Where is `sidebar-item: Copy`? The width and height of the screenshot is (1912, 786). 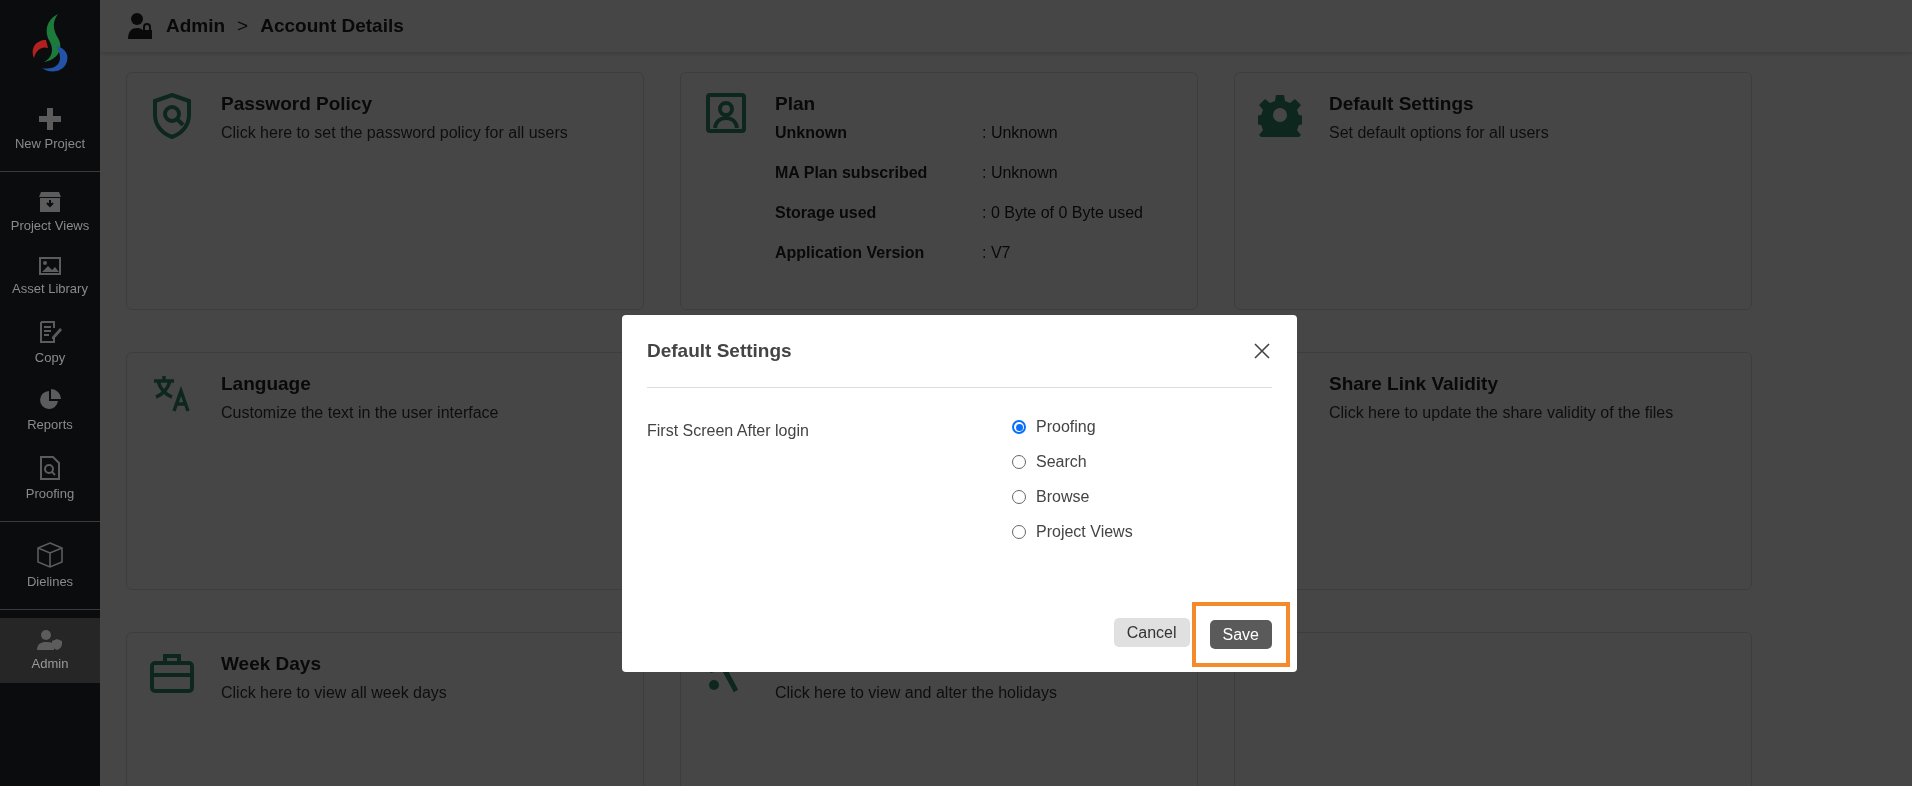
sidebar-item: Copy is located at coordinates (50, 342).